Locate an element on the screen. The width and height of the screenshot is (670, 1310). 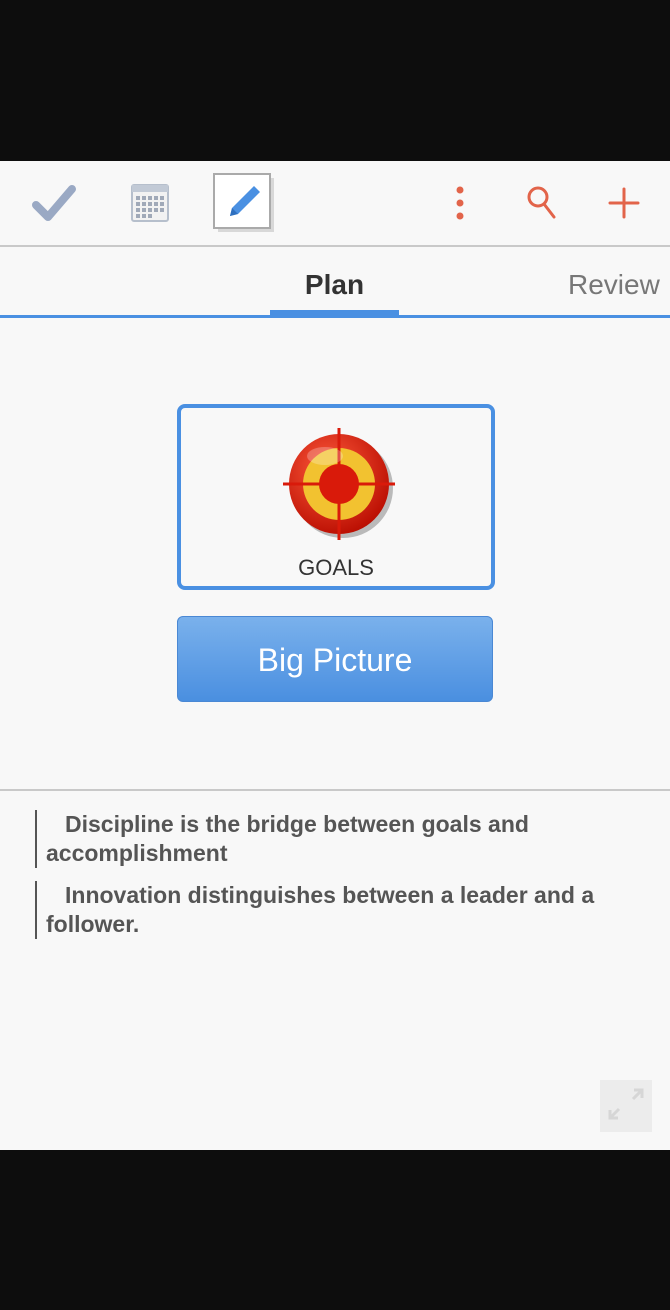
goals-card: GOALS is located at coordinates (336, 497).